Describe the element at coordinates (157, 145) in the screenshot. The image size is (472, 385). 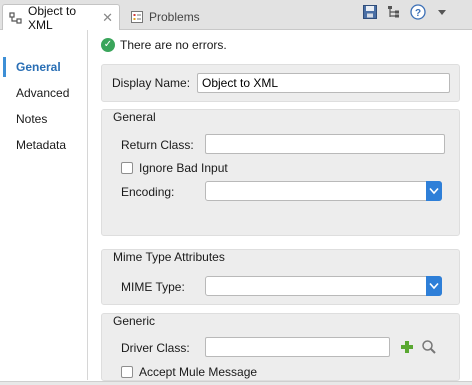
I see `return-class-label: Return Class:` at that location.